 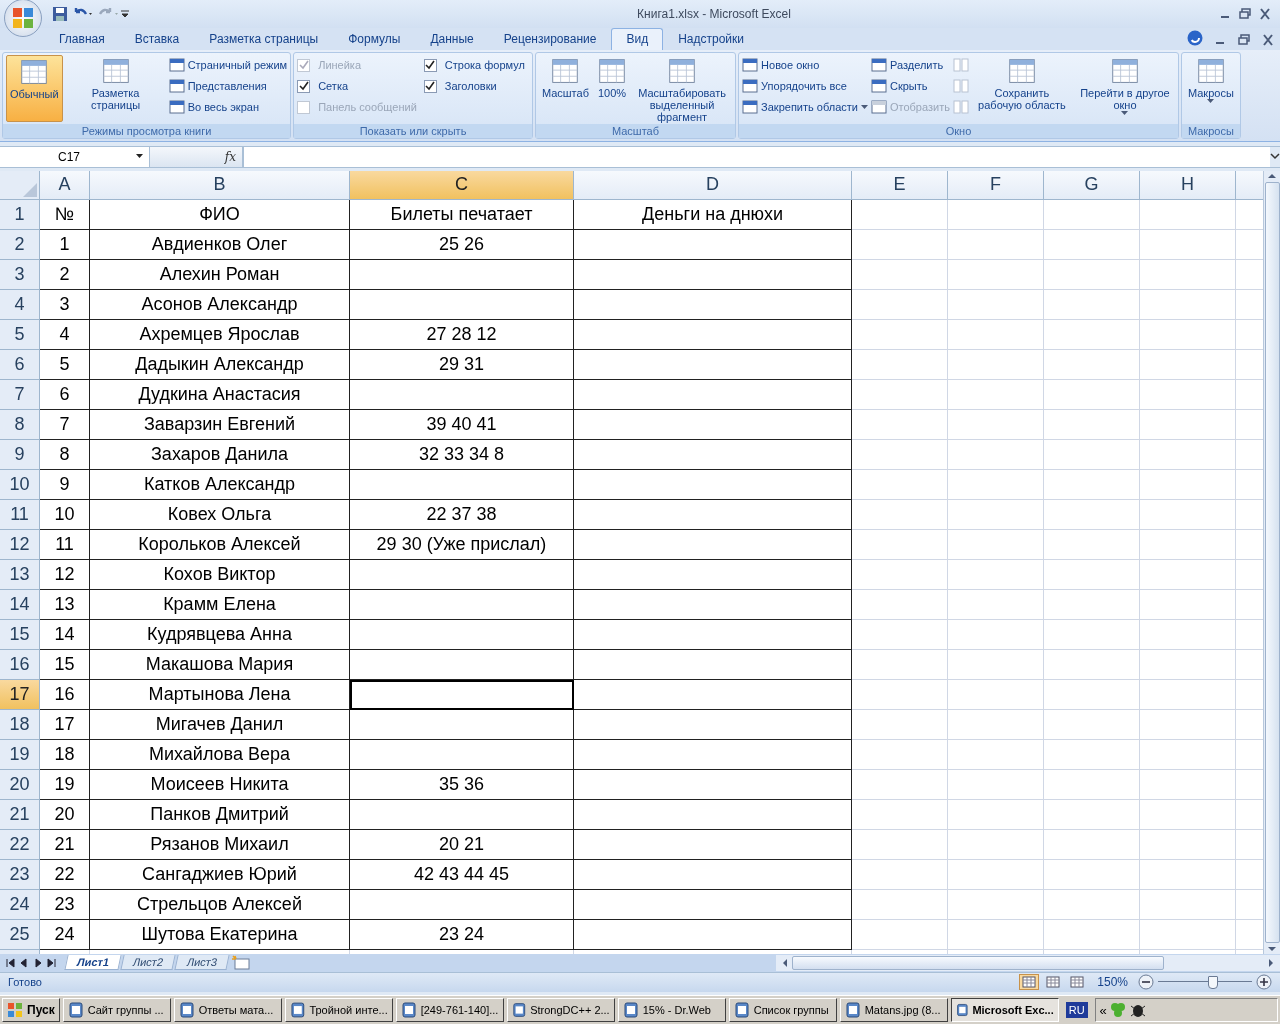 What do you see at coordinates (115, 88) in the screenshot?
I see `ribbon-button: Разметка страницы` at bounding box center [115, 88].